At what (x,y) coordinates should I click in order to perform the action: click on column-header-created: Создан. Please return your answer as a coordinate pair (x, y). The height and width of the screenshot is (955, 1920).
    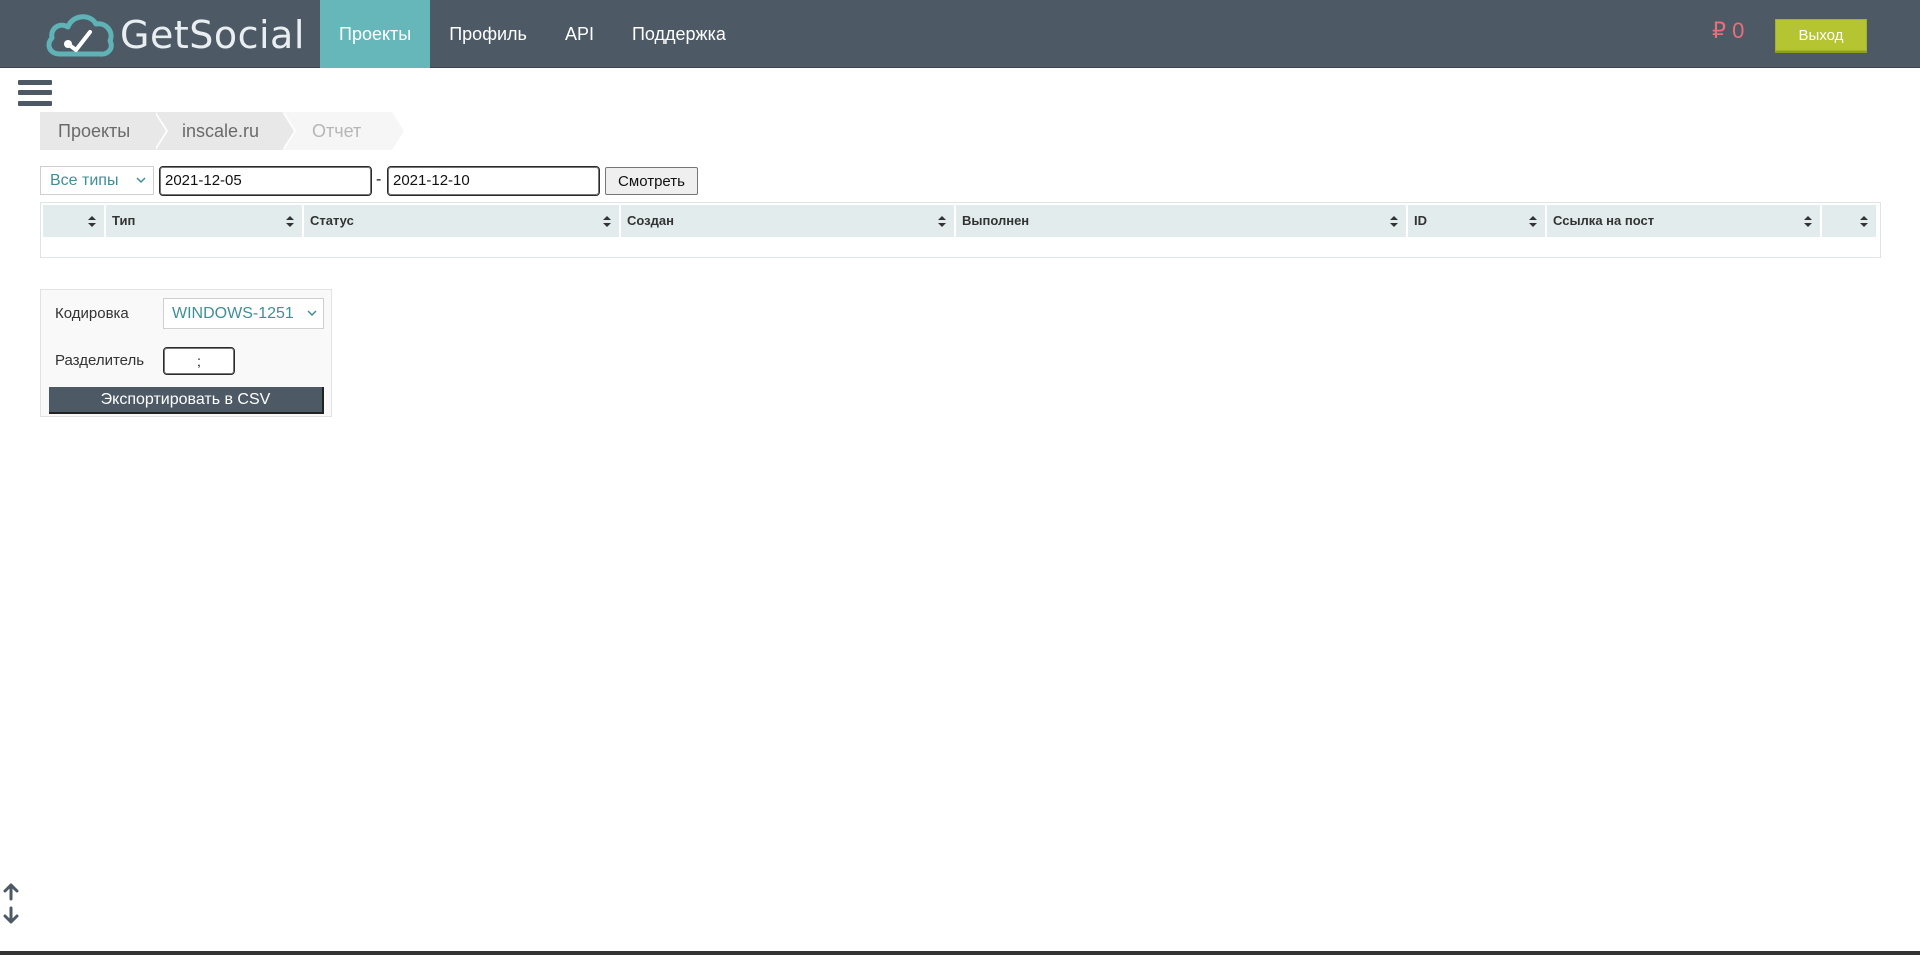
    Looking at the image, I should click on (787, 221).